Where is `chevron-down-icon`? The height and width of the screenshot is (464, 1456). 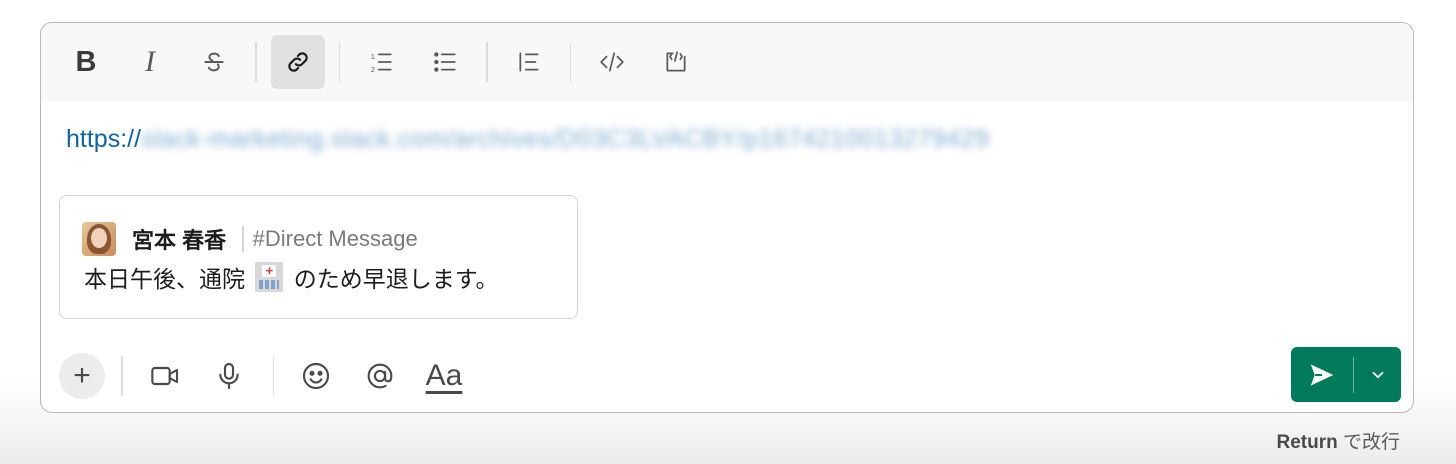 chevron-down-icon is located at coordinates (1377, 374).